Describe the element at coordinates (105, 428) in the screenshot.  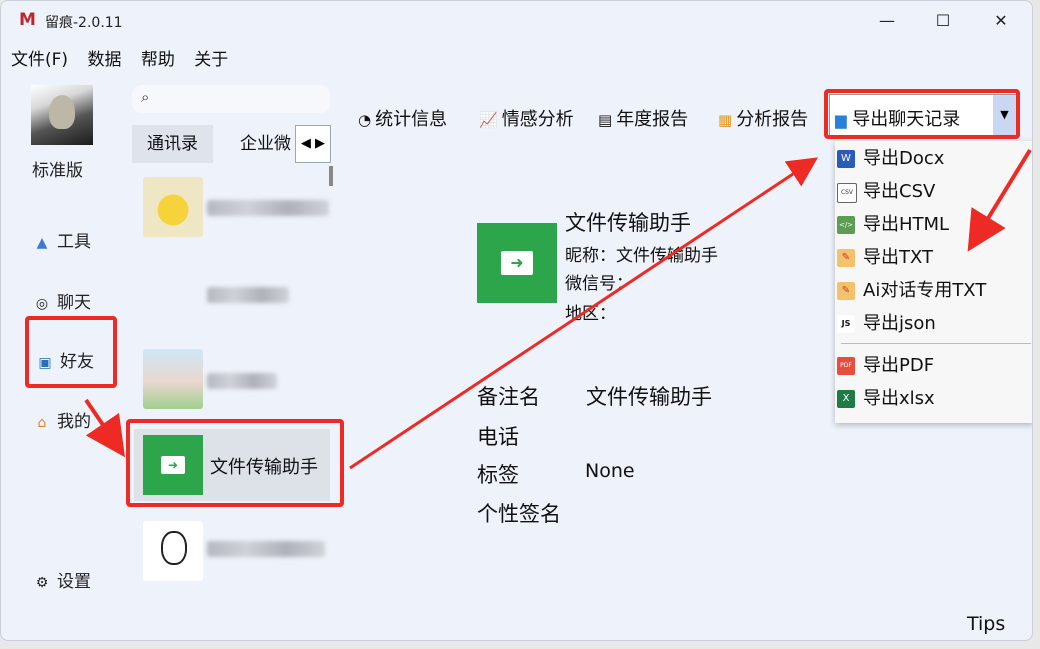
I see `arrow-to-contact` at that location.